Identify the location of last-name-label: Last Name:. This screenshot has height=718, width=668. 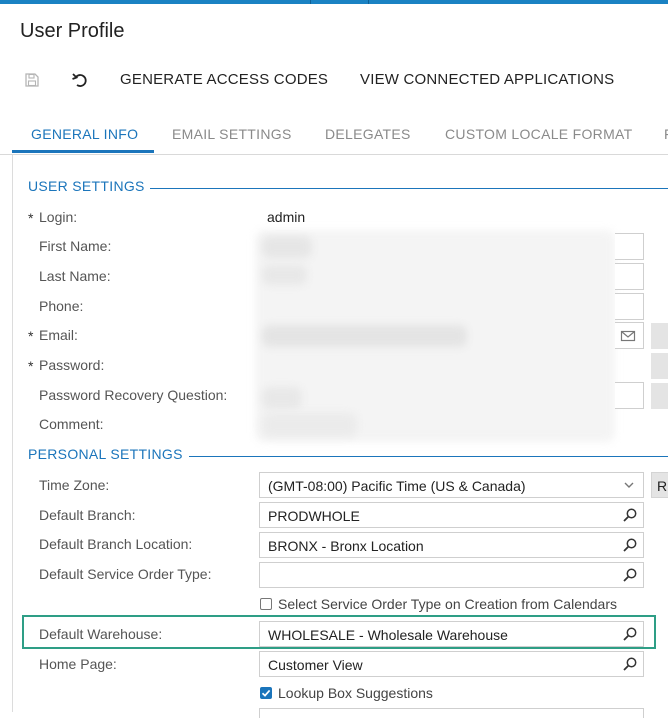
(75, 276).